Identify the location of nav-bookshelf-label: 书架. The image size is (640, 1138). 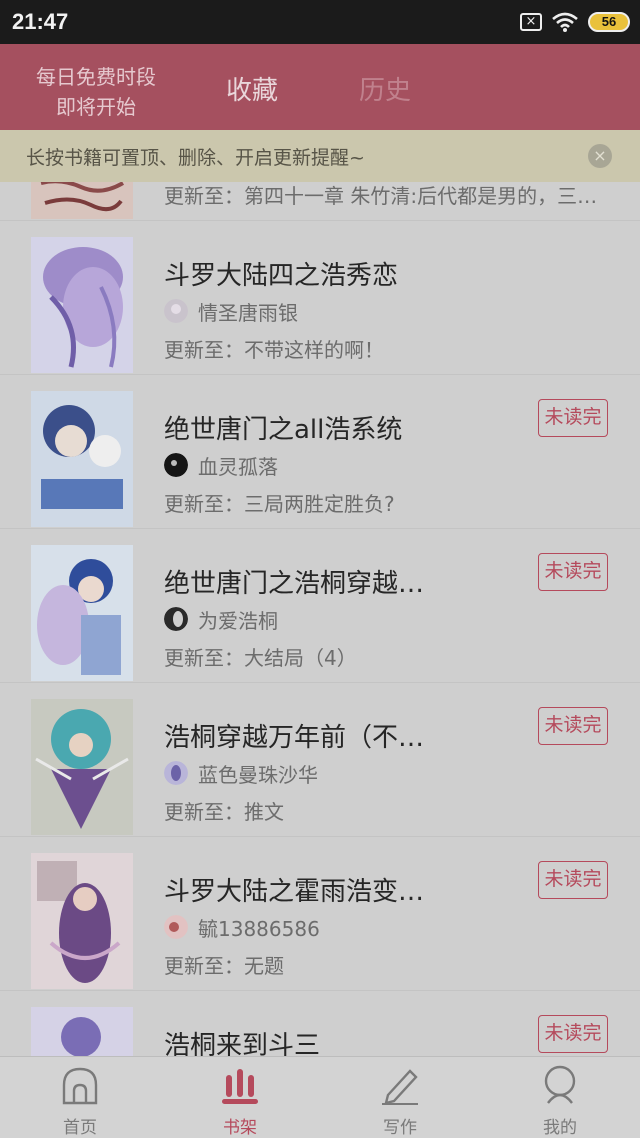
(240, 1128).